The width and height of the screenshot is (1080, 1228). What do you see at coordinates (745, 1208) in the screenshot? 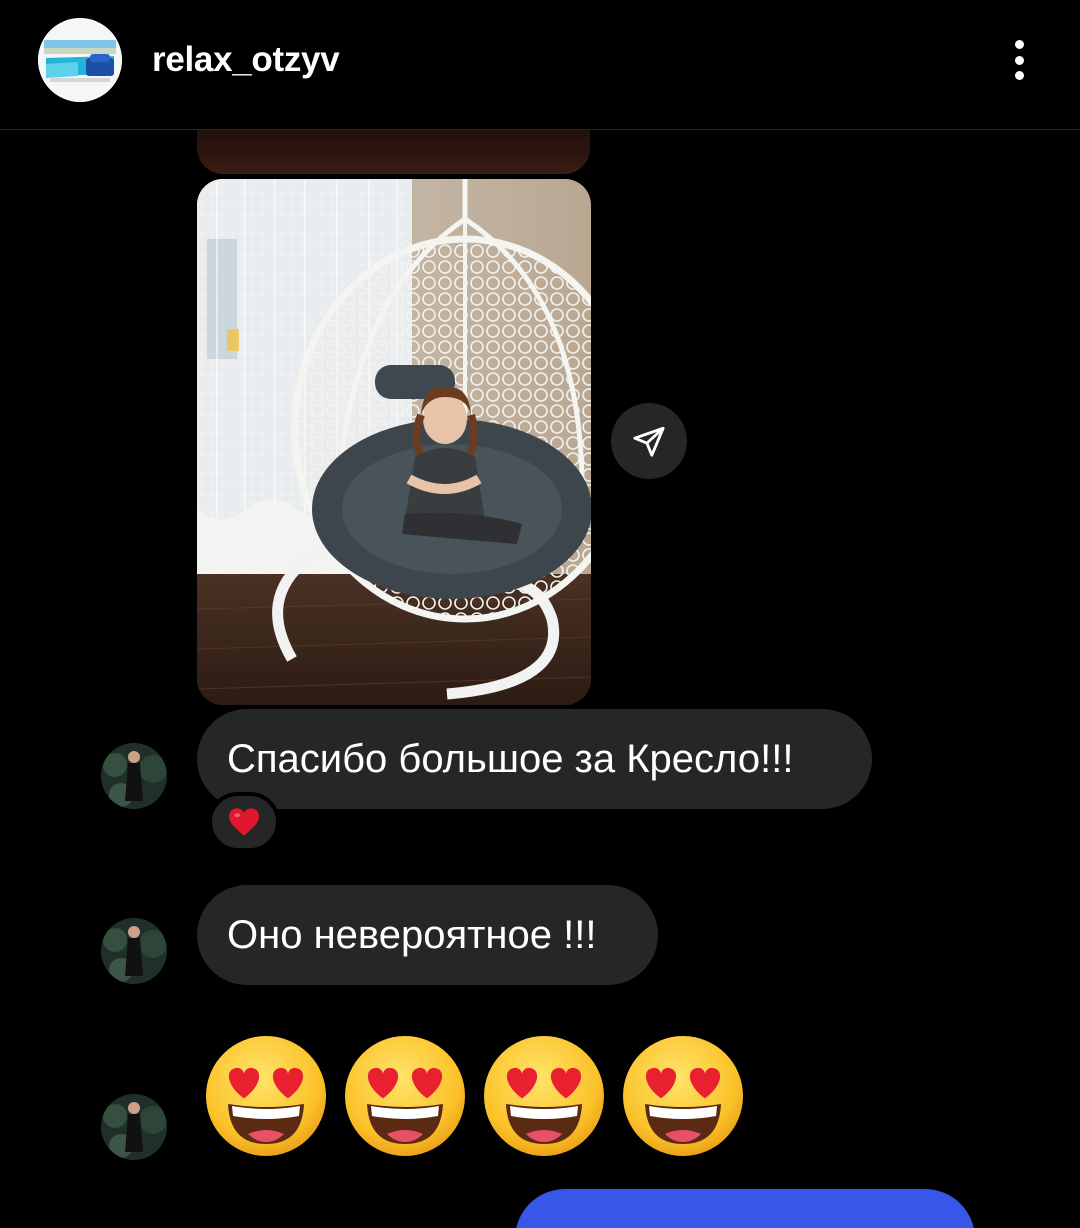
I see `own-message-bubble` at bounding box center [745, 1208].